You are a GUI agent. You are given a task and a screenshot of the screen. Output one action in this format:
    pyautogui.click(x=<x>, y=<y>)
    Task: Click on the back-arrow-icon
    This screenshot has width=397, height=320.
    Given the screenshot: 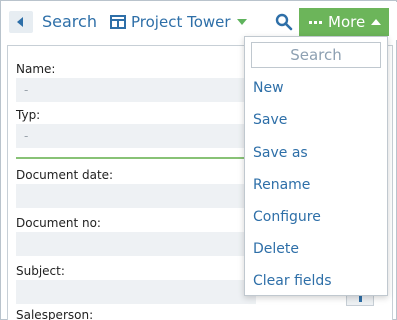 What is the action you would take?
    pyautogui.click(x=20, y=22)
    